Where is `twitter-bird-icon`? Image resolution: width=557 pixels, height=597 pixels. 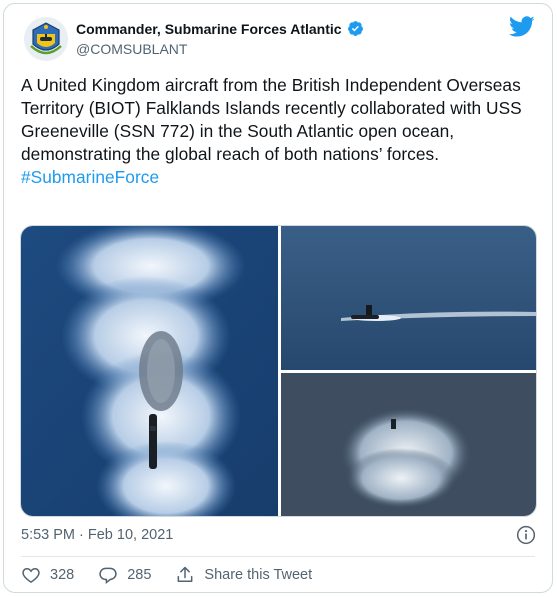
twitter-bird-icon is located at coordinates (522, 27).